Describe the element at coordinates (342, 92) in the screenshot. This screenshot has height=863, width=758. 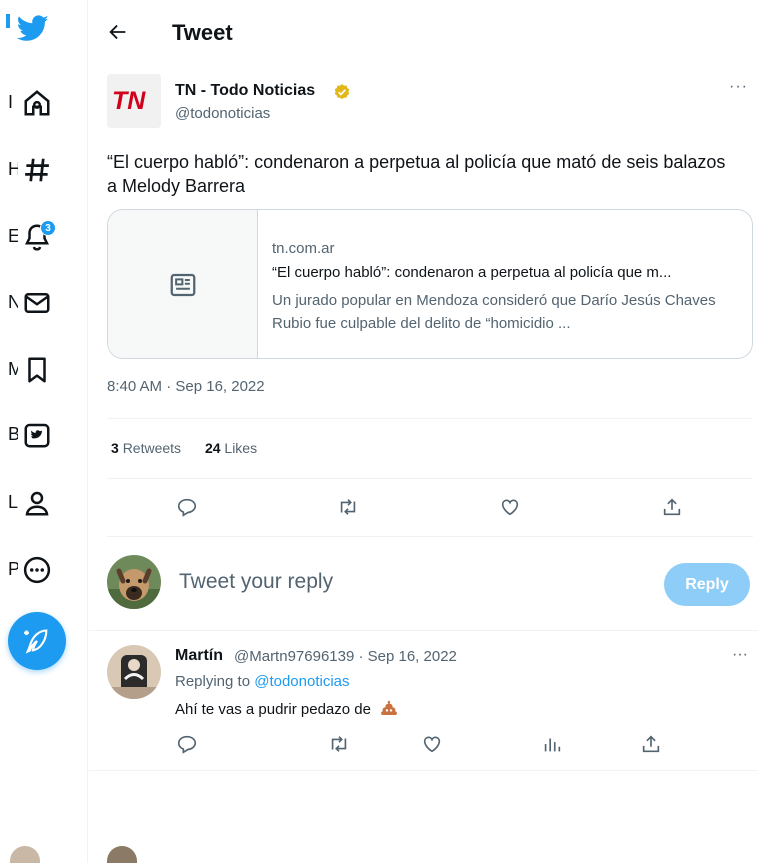
I see `verified-badge-icon` at that location.